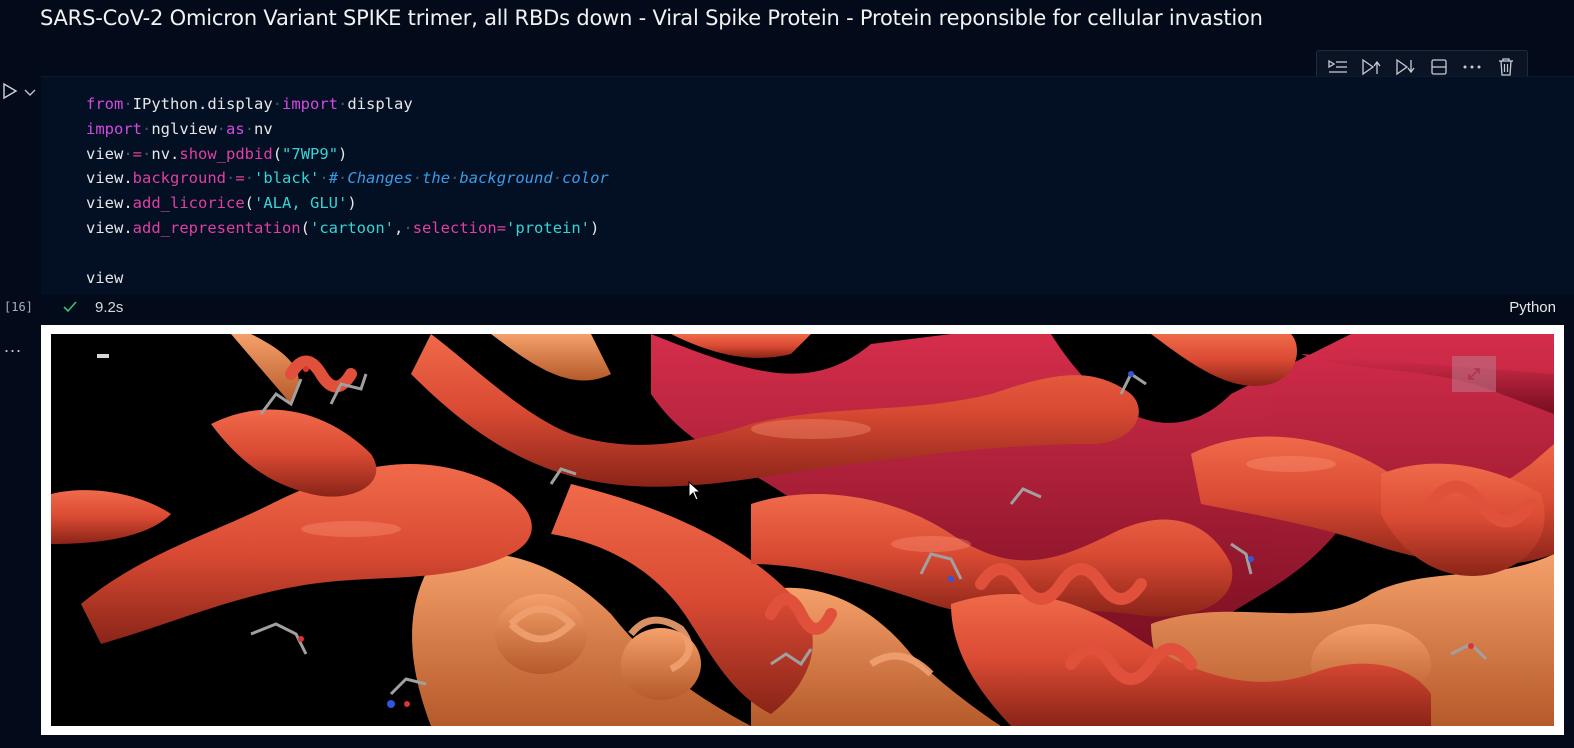  Describe the element at coordinates (695, 493) in the screenshot. I see `mouse-cursor-icon` at that location.